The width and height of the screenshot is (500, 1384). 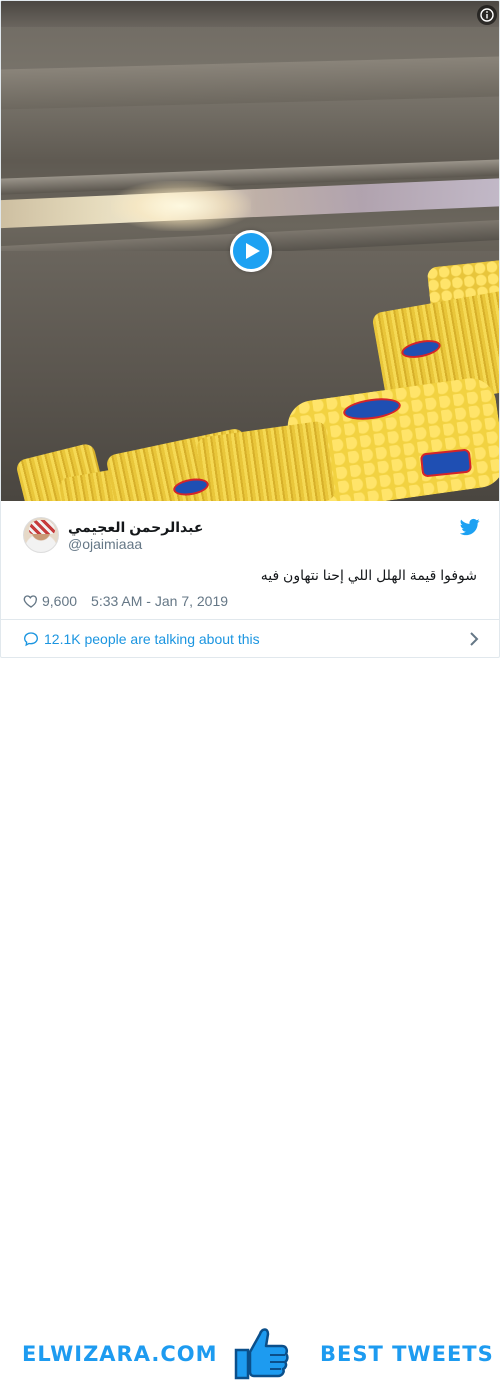 I want to click on author-name: عبدالرحمن العجيمي, so click(x=135, y=527).